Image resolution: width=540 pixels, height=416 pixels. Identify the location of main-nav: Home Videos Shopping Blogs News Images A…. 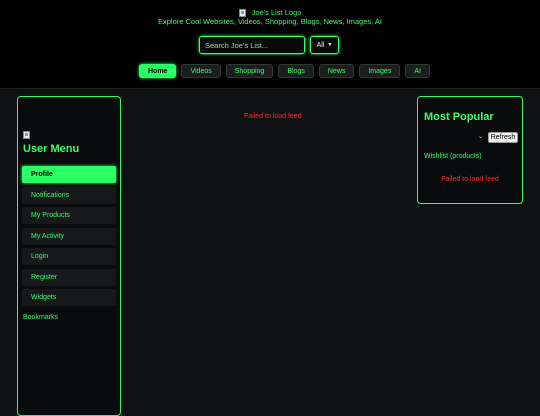
(284, 71).